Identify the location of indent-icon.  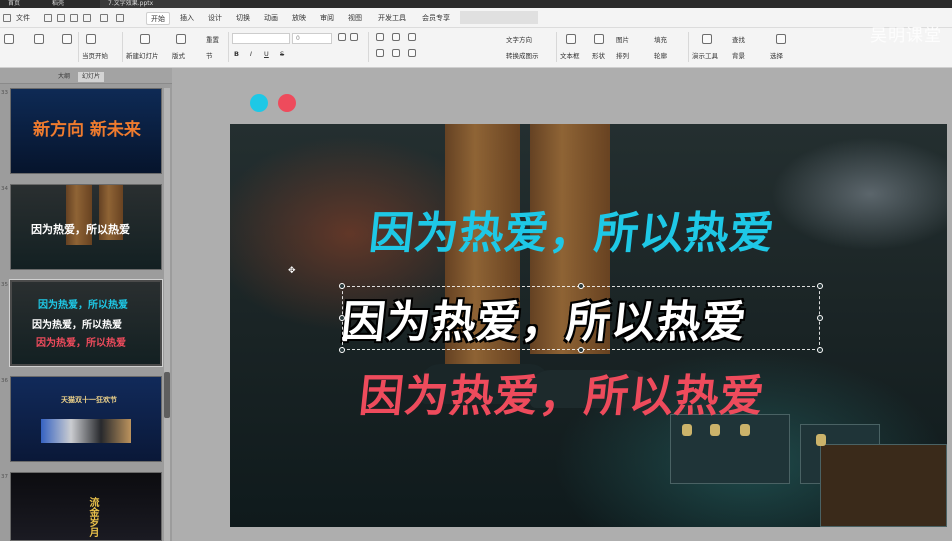
(412, 37).